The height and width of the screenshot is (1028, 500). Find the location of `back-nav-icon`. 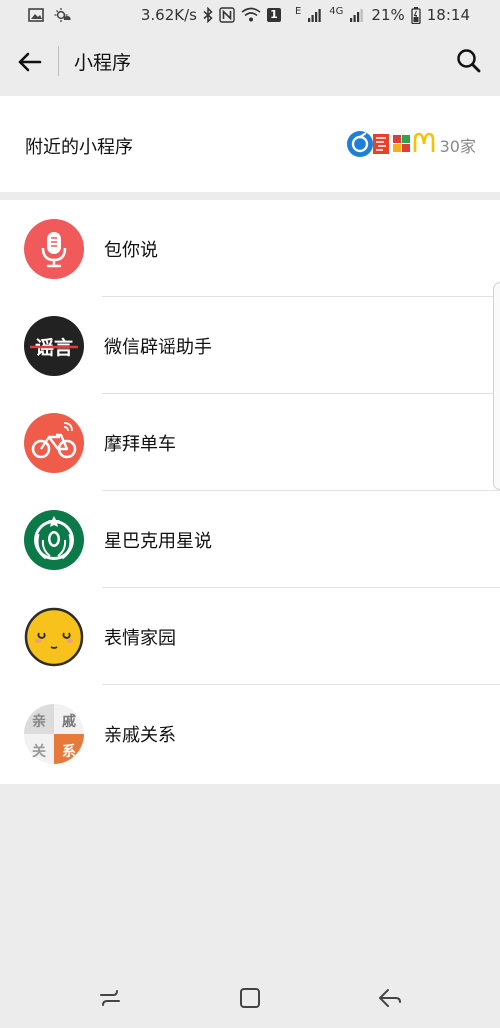

back-nav-icon is located at coordinates (390, 998).